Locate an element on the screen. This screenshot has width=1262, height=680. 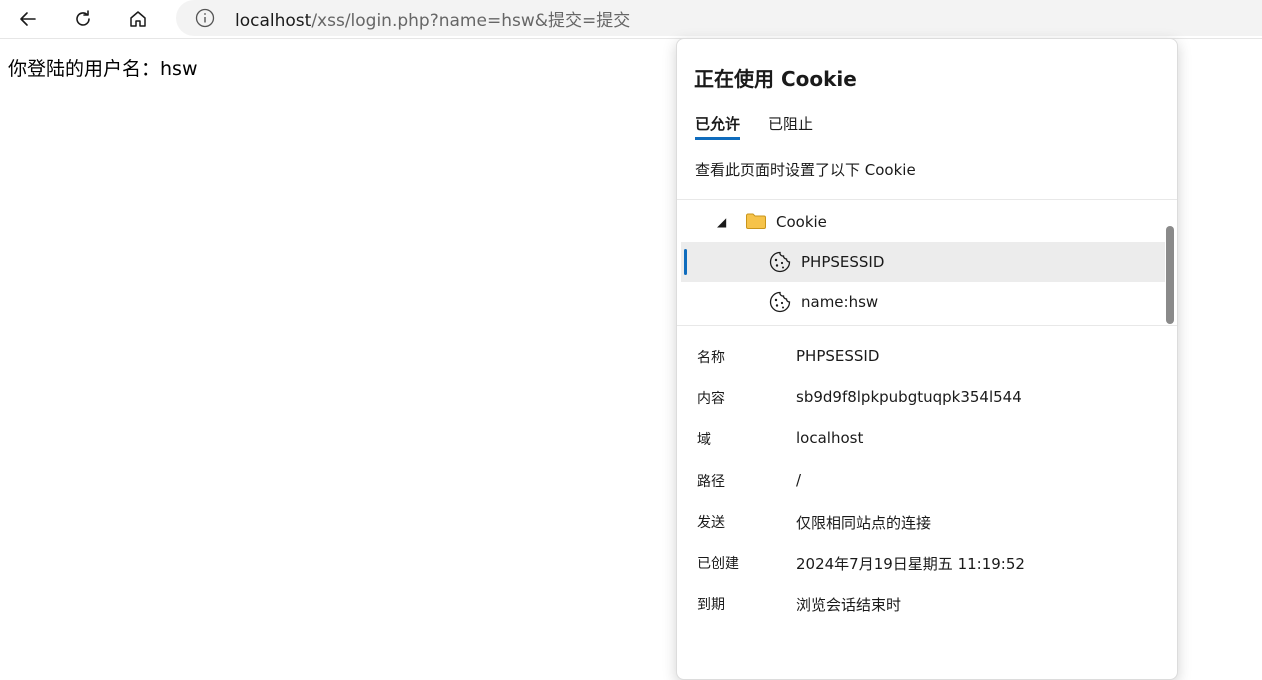
selection-indicator is located at coordinates (685, 262).